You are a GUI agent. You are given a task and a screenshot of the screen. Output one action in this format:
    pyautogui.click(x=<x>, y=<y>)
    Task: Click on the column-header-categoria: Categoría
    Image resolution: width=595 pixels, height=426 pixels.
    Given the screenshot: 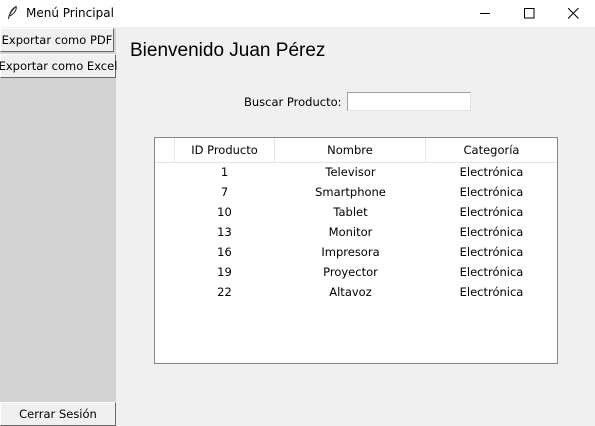 What is the action you would take?
    pyautogui.click(x=491, y=150)
    